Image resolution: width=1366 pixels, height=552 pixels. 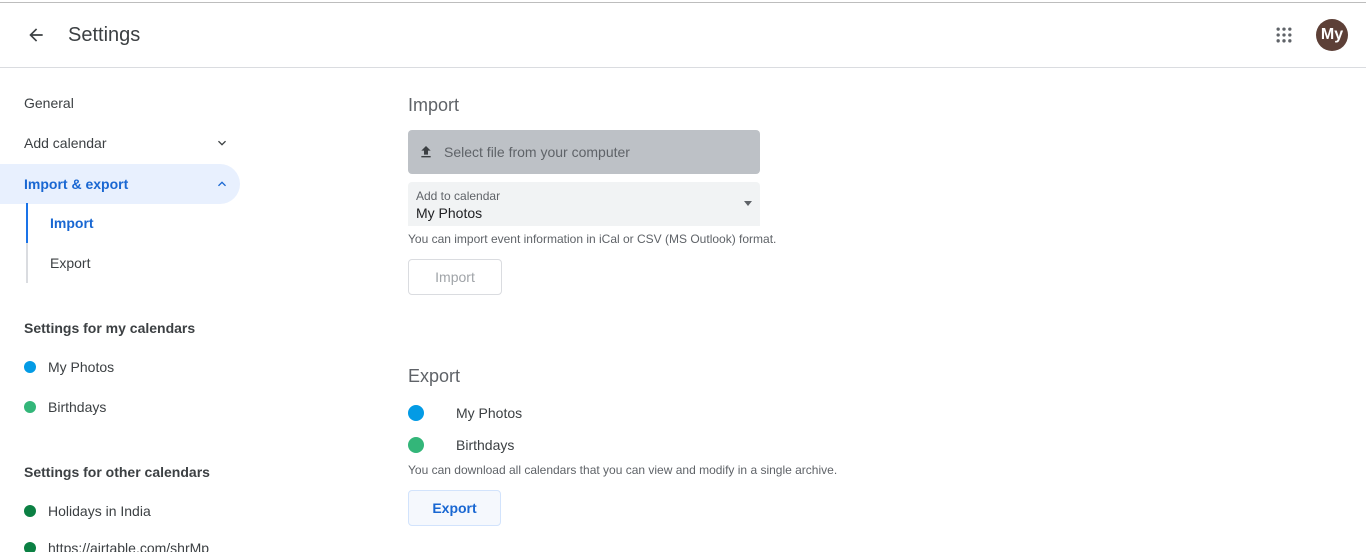 What do you see at coordinates (120, 407) in the screenshot?
I see `sidebar-calendar-birthdays: Birthdays` at bounding box center [120, 407].